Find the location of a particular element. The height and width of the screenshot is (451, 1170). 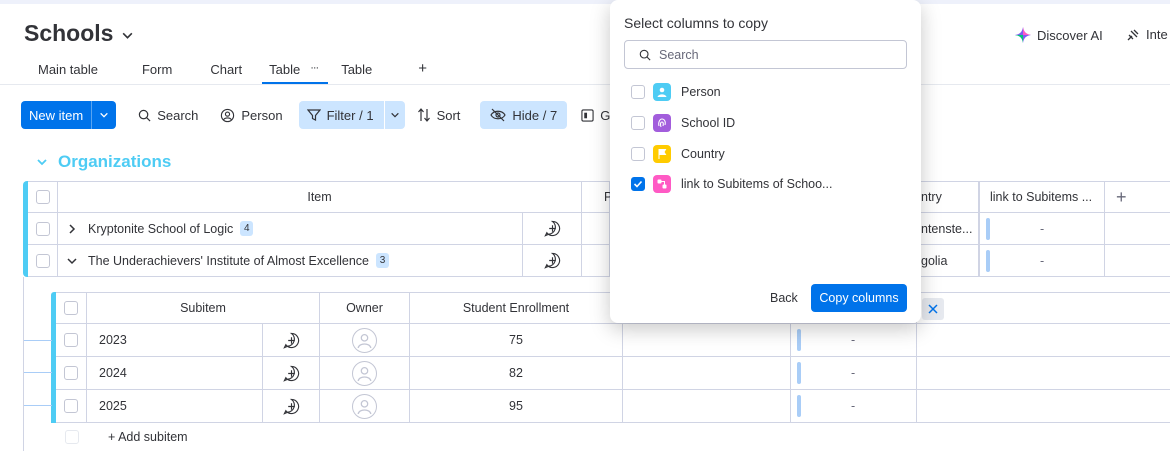

filter-button: Filter / 1 is located at coordinates (341, 115).